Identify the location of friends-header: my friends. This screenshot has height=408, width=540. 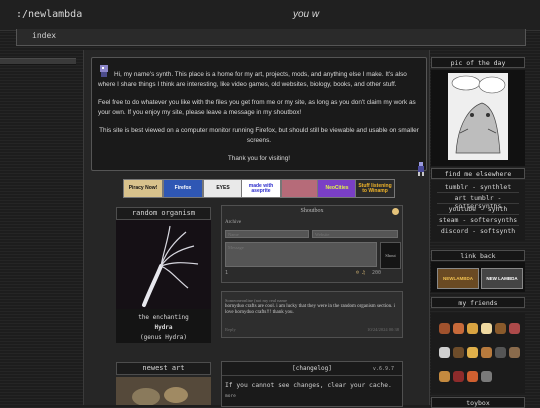
(478, 302).